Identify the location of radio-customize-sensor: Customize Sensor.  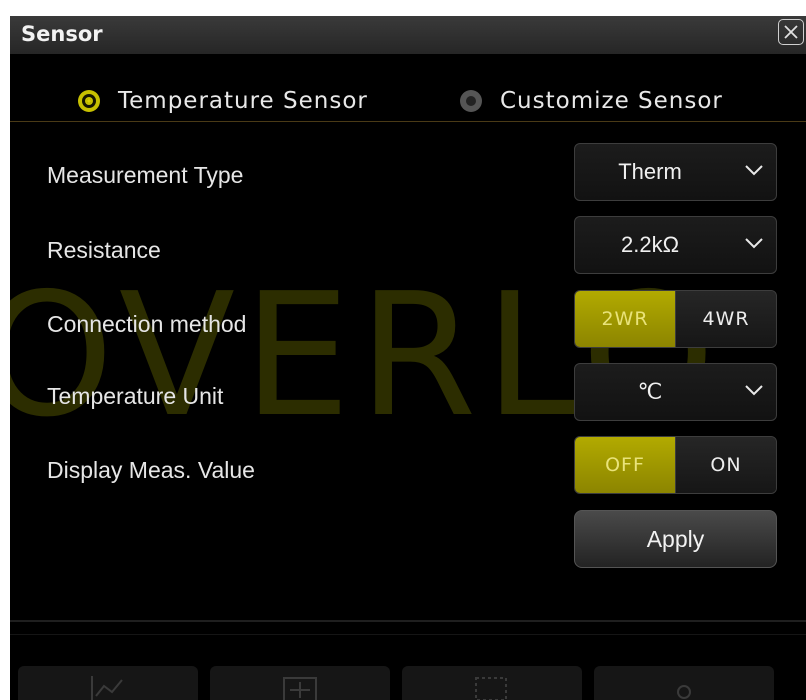
(591, 101).